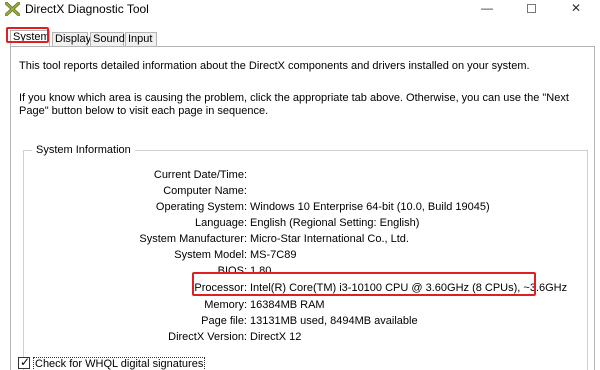 The height and width of the screenshot is (370, 600). I want to click on maximize-button, so click(531, 9).